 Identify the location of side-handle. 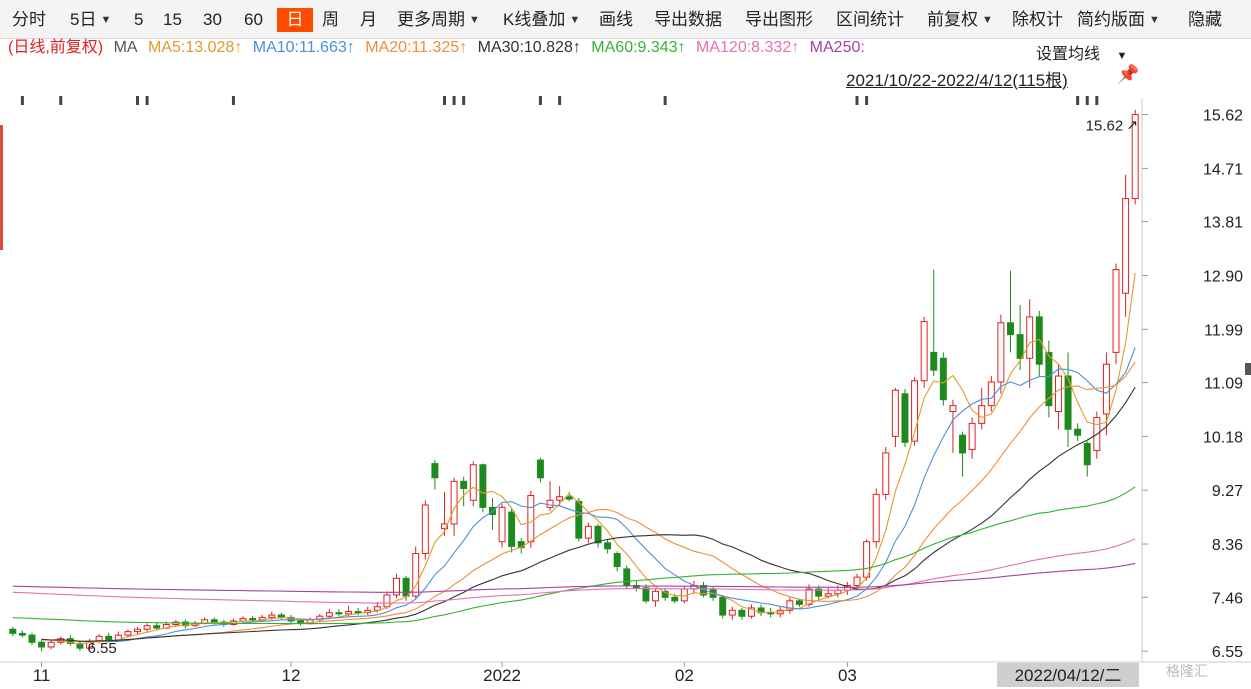
(1248, 369).